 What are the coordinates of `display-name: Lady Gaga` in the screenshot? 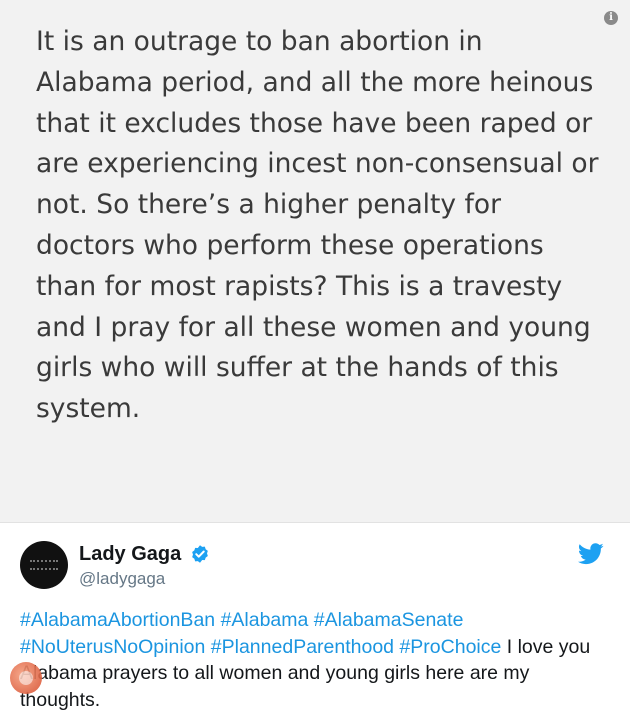 It's located at (130, 554).